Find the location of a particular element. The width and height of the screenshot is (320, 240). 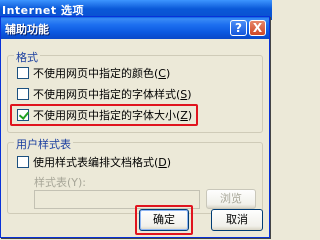

checkbox-use-stylesheet-label: 使用样式表编排文档格式 is located at coordinates (93, 162).